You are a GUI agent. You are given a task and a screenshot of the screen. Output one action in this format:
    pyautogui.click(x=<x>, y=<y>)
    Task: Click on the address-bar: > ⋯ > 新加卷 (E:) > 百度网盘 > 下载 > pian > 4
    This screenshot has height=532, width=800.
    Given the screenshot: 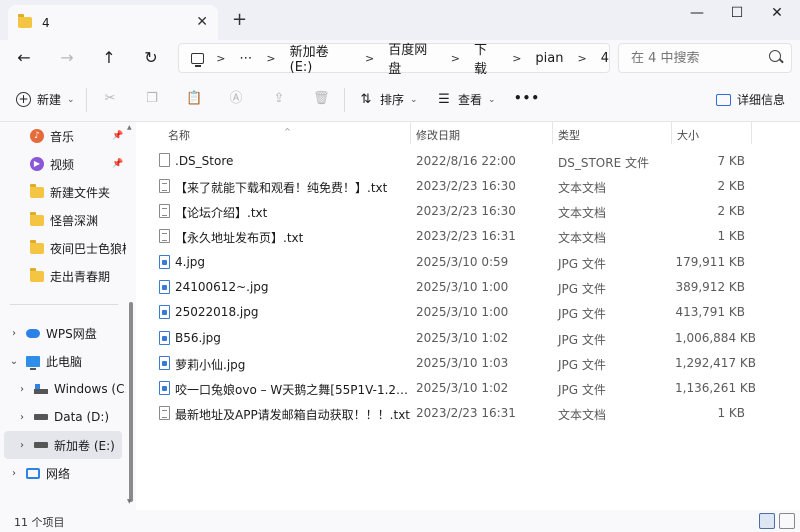 What is the action you would take?
    pyautogui.click(x=394, y=59)
    